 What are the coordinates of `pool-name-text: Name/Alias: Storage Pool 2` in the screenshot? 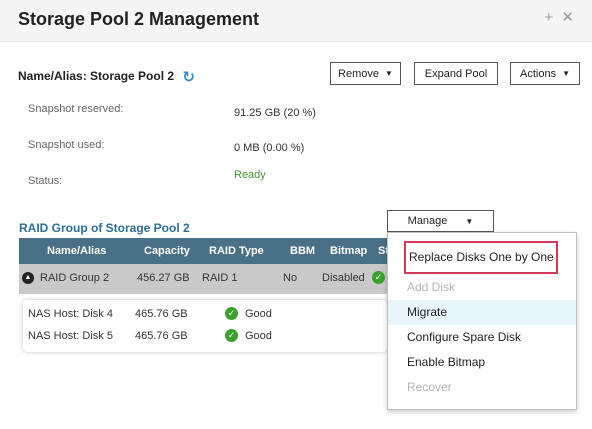 It's located at (96, 76).